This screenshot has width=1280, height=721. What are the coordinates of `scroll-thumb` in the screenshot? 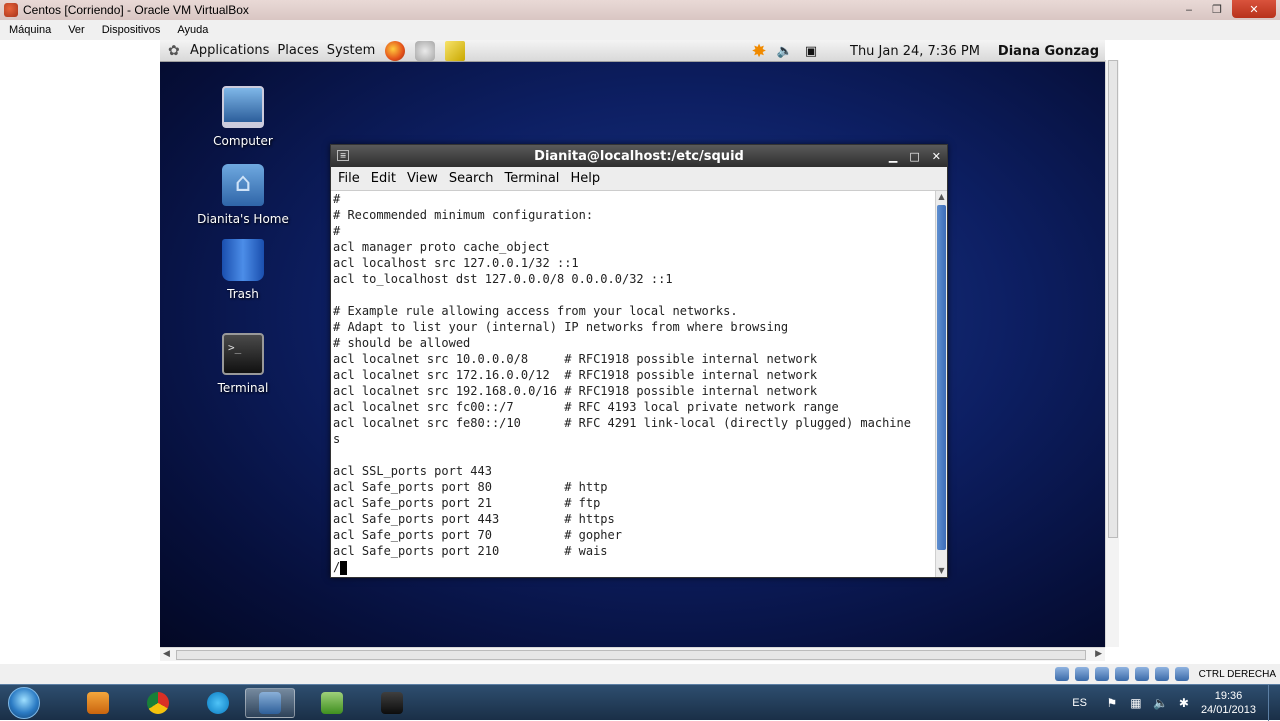 It's located at (941, 377).